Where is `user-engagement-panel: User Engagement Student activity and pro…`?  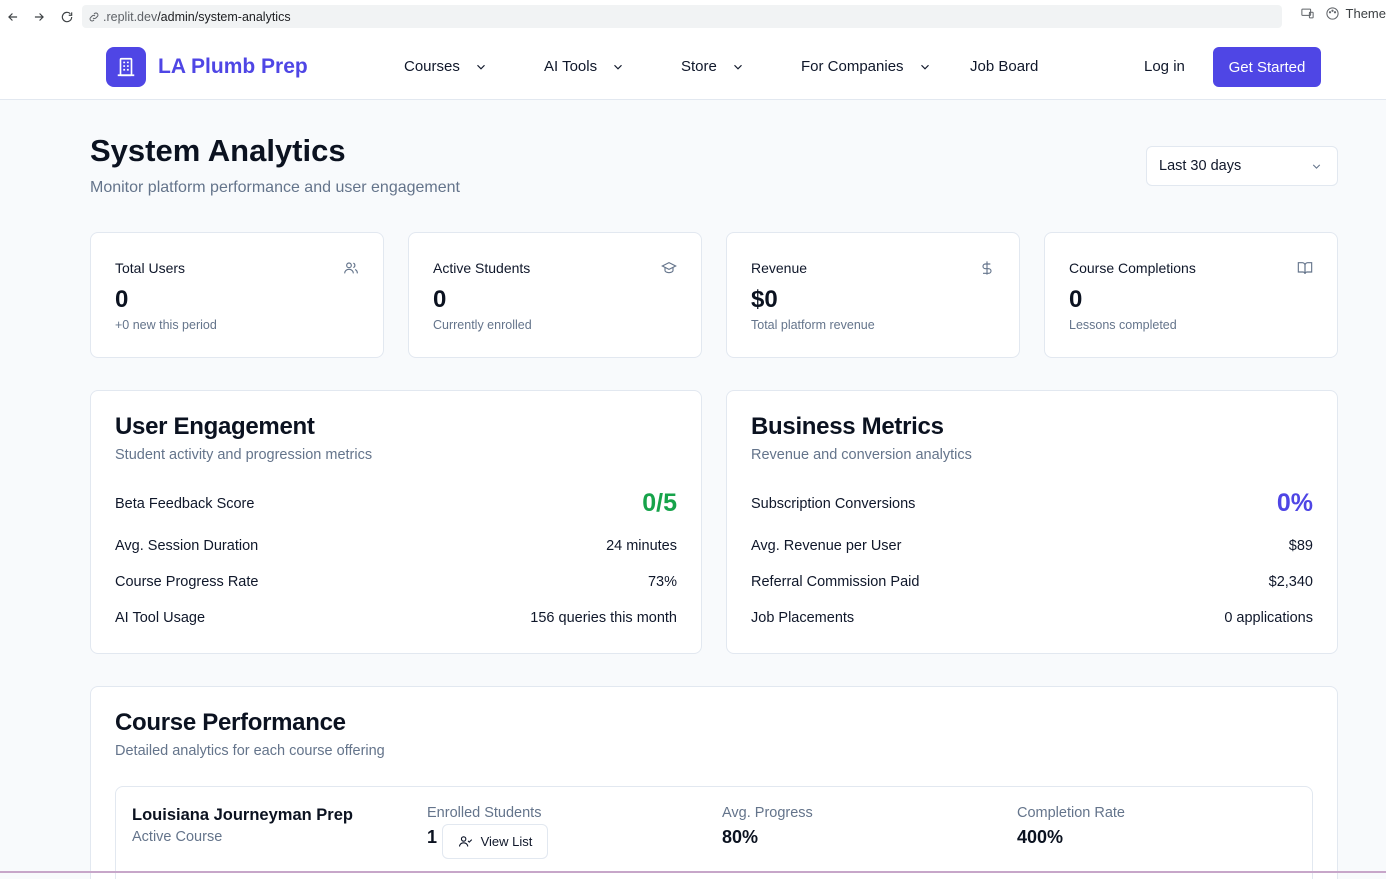
user-engagement-panel: User Engagement Student activity and pro… is located at coordinates (396, 522).